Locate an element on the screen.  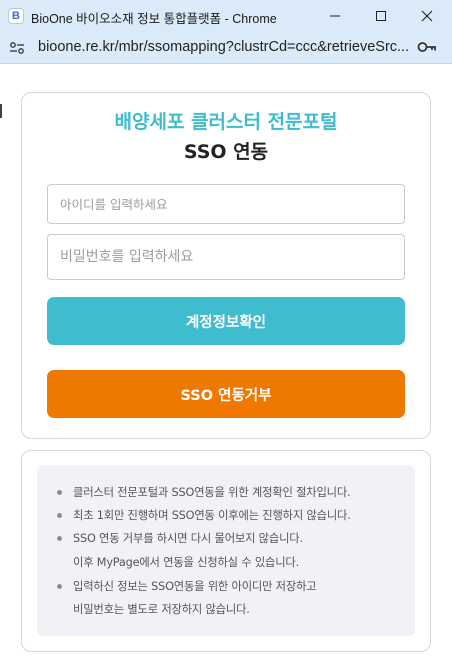
notice-item: 비밀번호는 별도로 저장하지 않습니다. is located at coordinates (161, 609).